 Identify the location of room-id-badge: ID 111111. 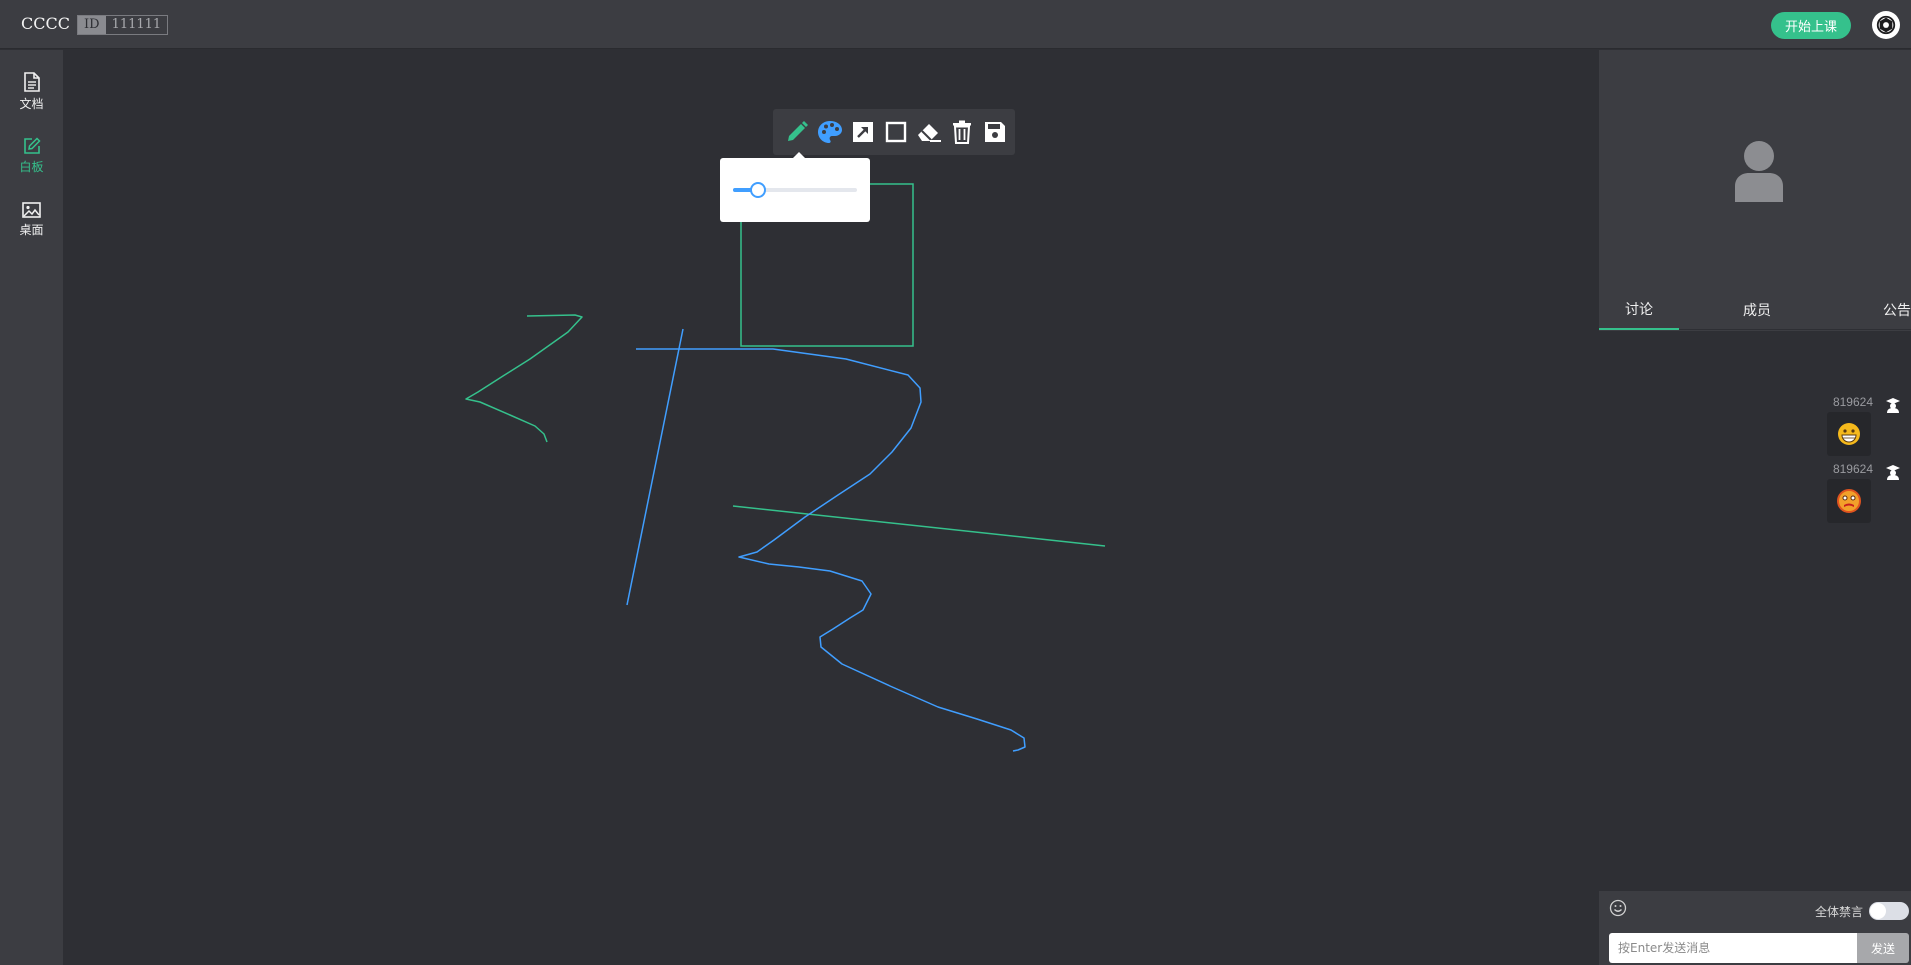
(123, 25).